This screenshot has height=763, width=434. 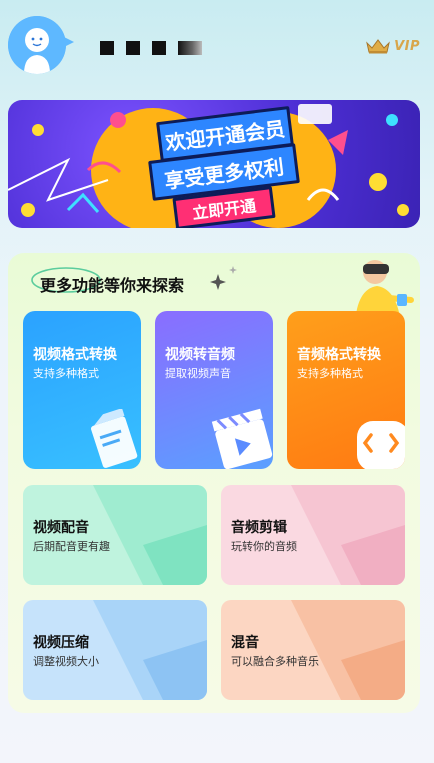 I want to click on sparkle-icon, so click(x=223, y=278).